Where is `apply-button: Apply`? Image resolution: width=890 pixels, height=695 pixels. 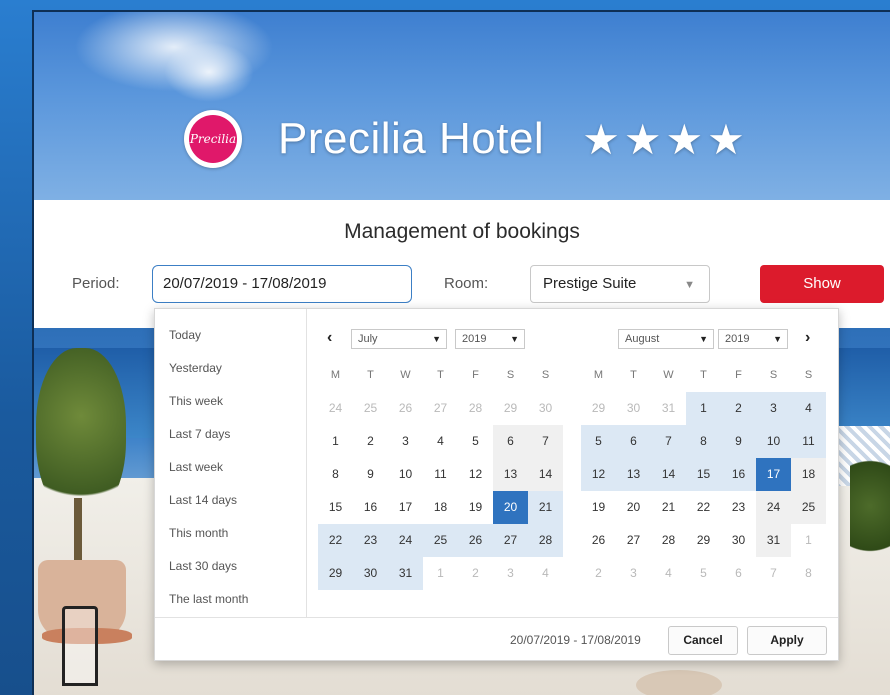
apply-button: Apply is located at coordinates (787, 640).